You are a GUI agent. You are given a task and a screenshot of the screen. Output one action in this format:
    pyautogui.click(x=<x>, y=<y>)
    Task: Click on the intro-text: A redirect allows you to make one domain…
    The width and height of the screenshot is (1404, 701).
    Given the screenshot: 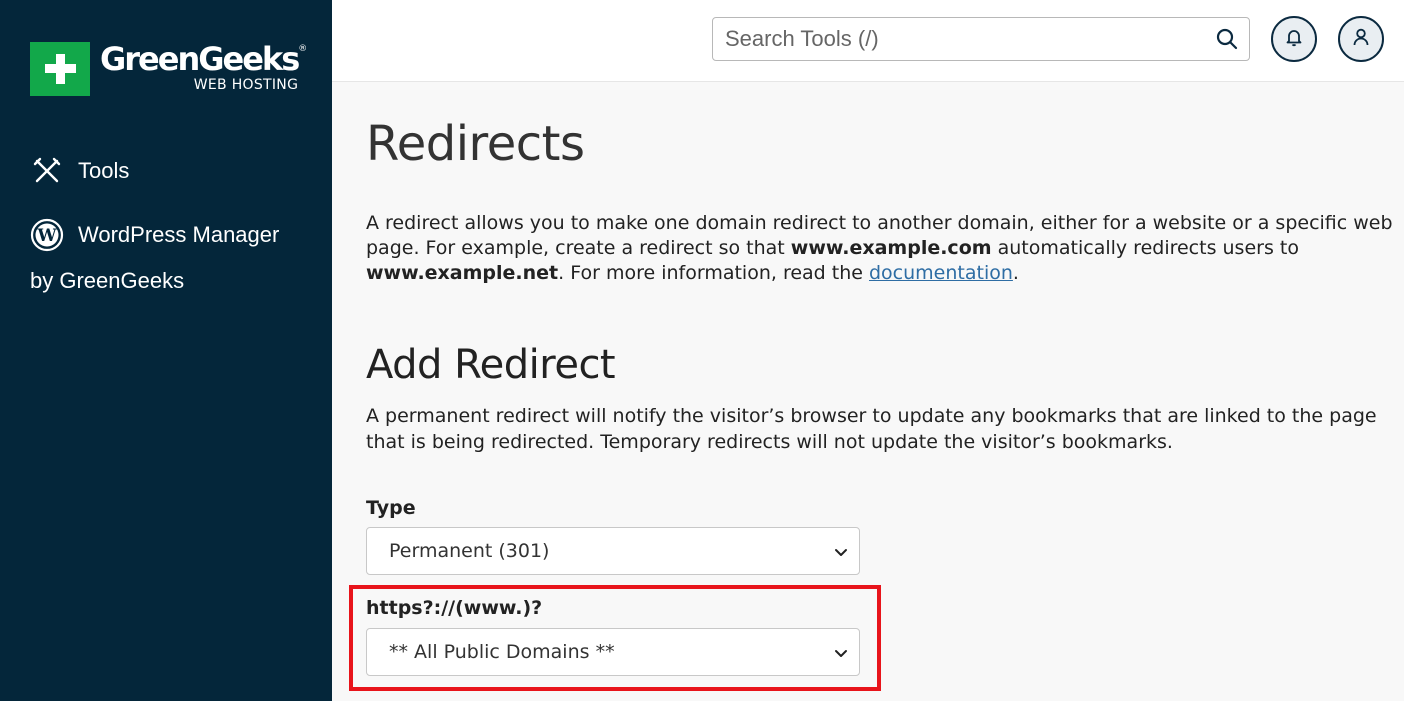 What is the action you would take?
    pyautogui.click(x=879, y=248)
    